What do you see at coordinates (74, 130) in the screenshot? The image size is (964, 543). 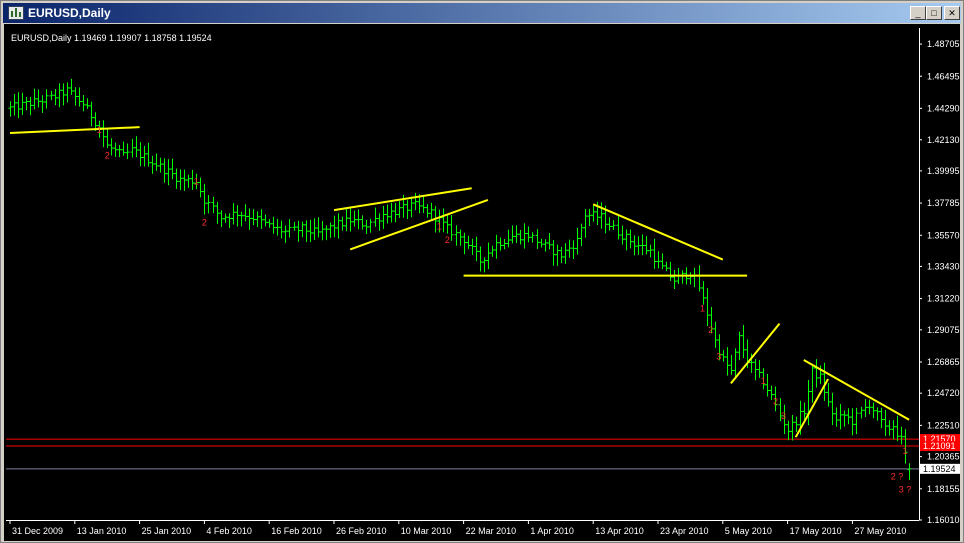 I see `trendline` at bounding box center [74, 130].